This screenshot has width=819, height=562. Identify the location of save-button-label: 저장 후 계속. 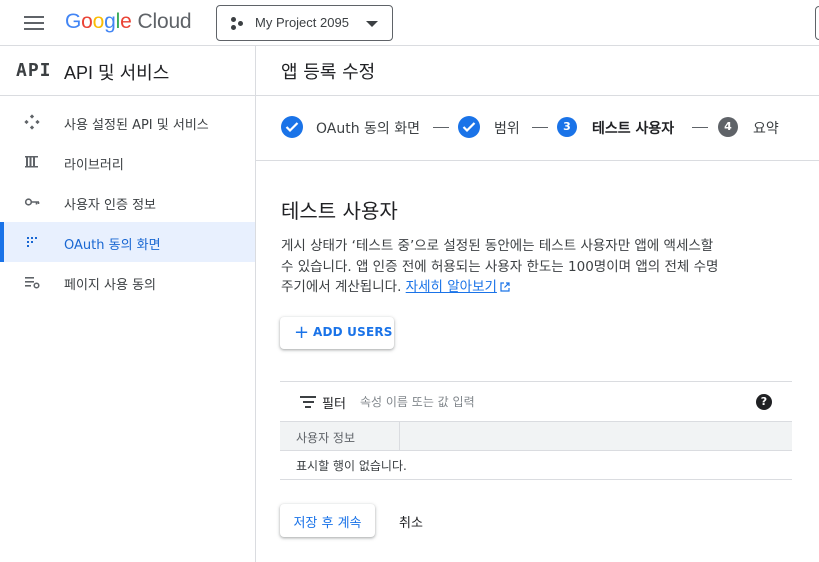
(327, 523).